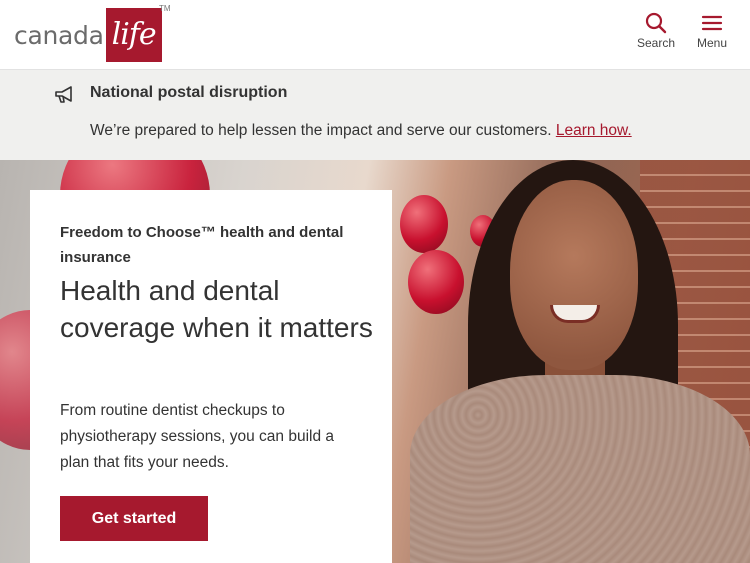  I want to click on person-face, so click(574, 275).